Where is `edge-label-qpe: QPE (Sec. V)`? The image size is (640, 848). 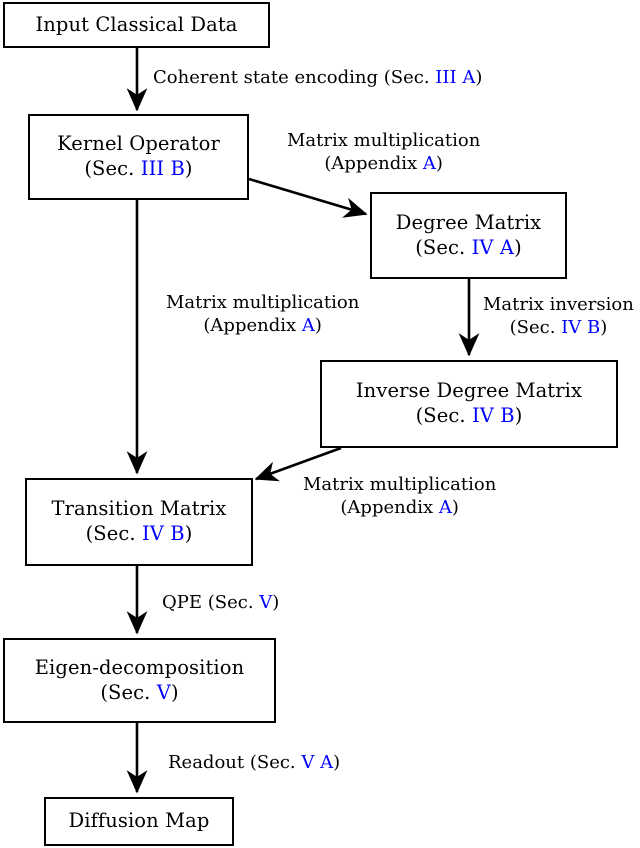 edge-label-qpe: QPE (Sec. V) is located at coordinates (221, 602).